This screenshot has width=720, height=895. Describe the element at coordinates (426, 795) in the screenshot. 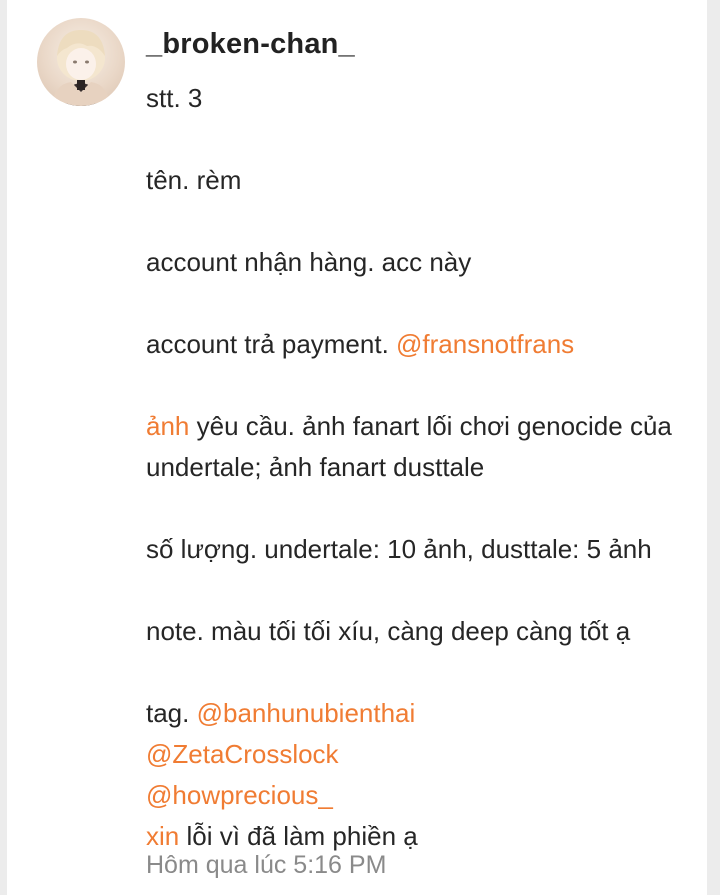

I see `mention-howprecious: @howprecious_` at that location.